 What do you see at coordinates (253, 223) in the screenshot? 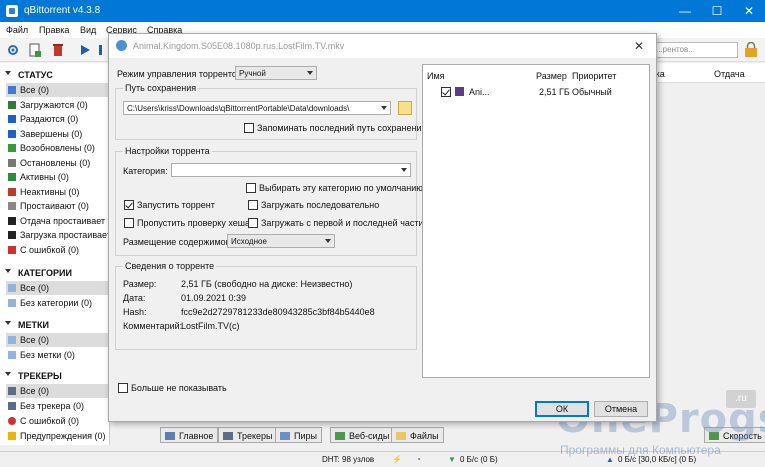
I see `first-last-checkbox` at bounding box center [253, 223].